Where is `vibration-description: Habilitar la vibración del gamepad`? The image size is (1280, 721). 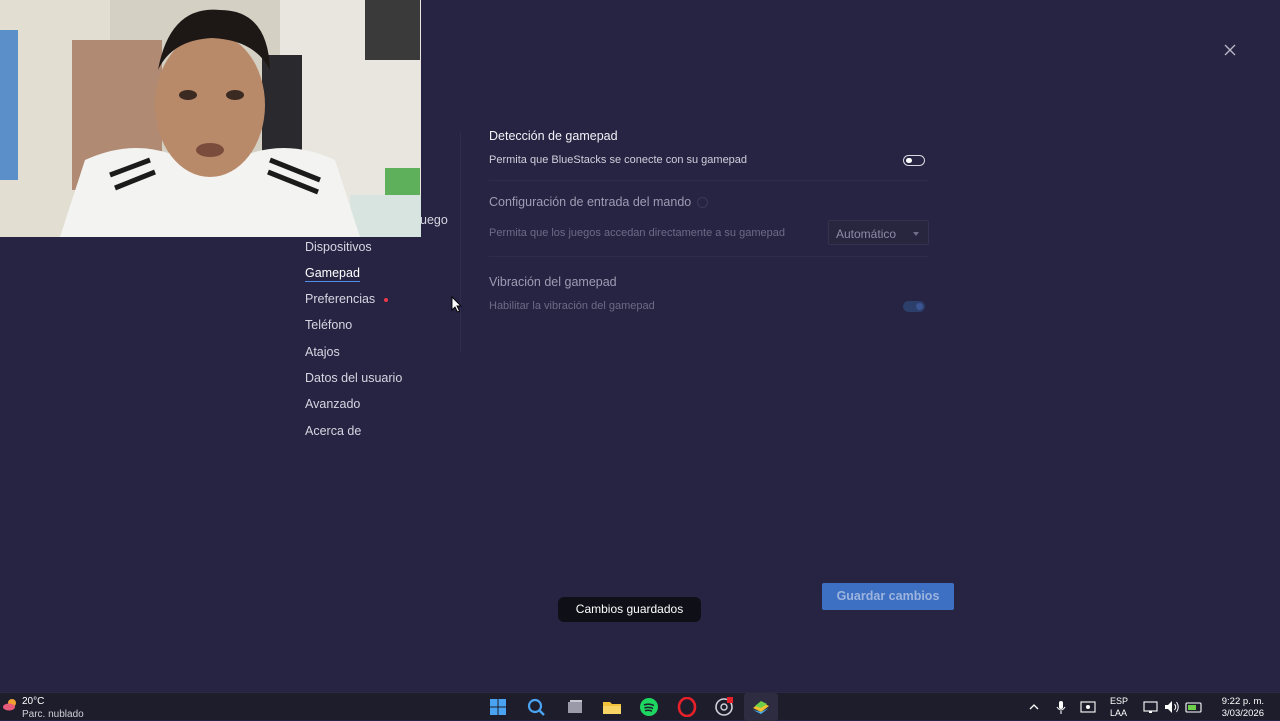 vibration-description: Habilitar la vibración del gamepad is located at coordinates (572, 306).